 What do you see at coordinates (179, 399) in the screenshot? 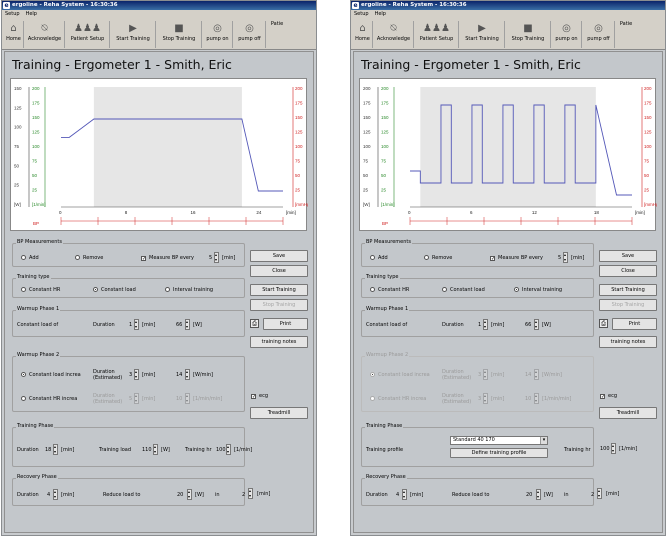
I see `warmup2-hr-rate-value: 10` at bounding box center [179, 399].